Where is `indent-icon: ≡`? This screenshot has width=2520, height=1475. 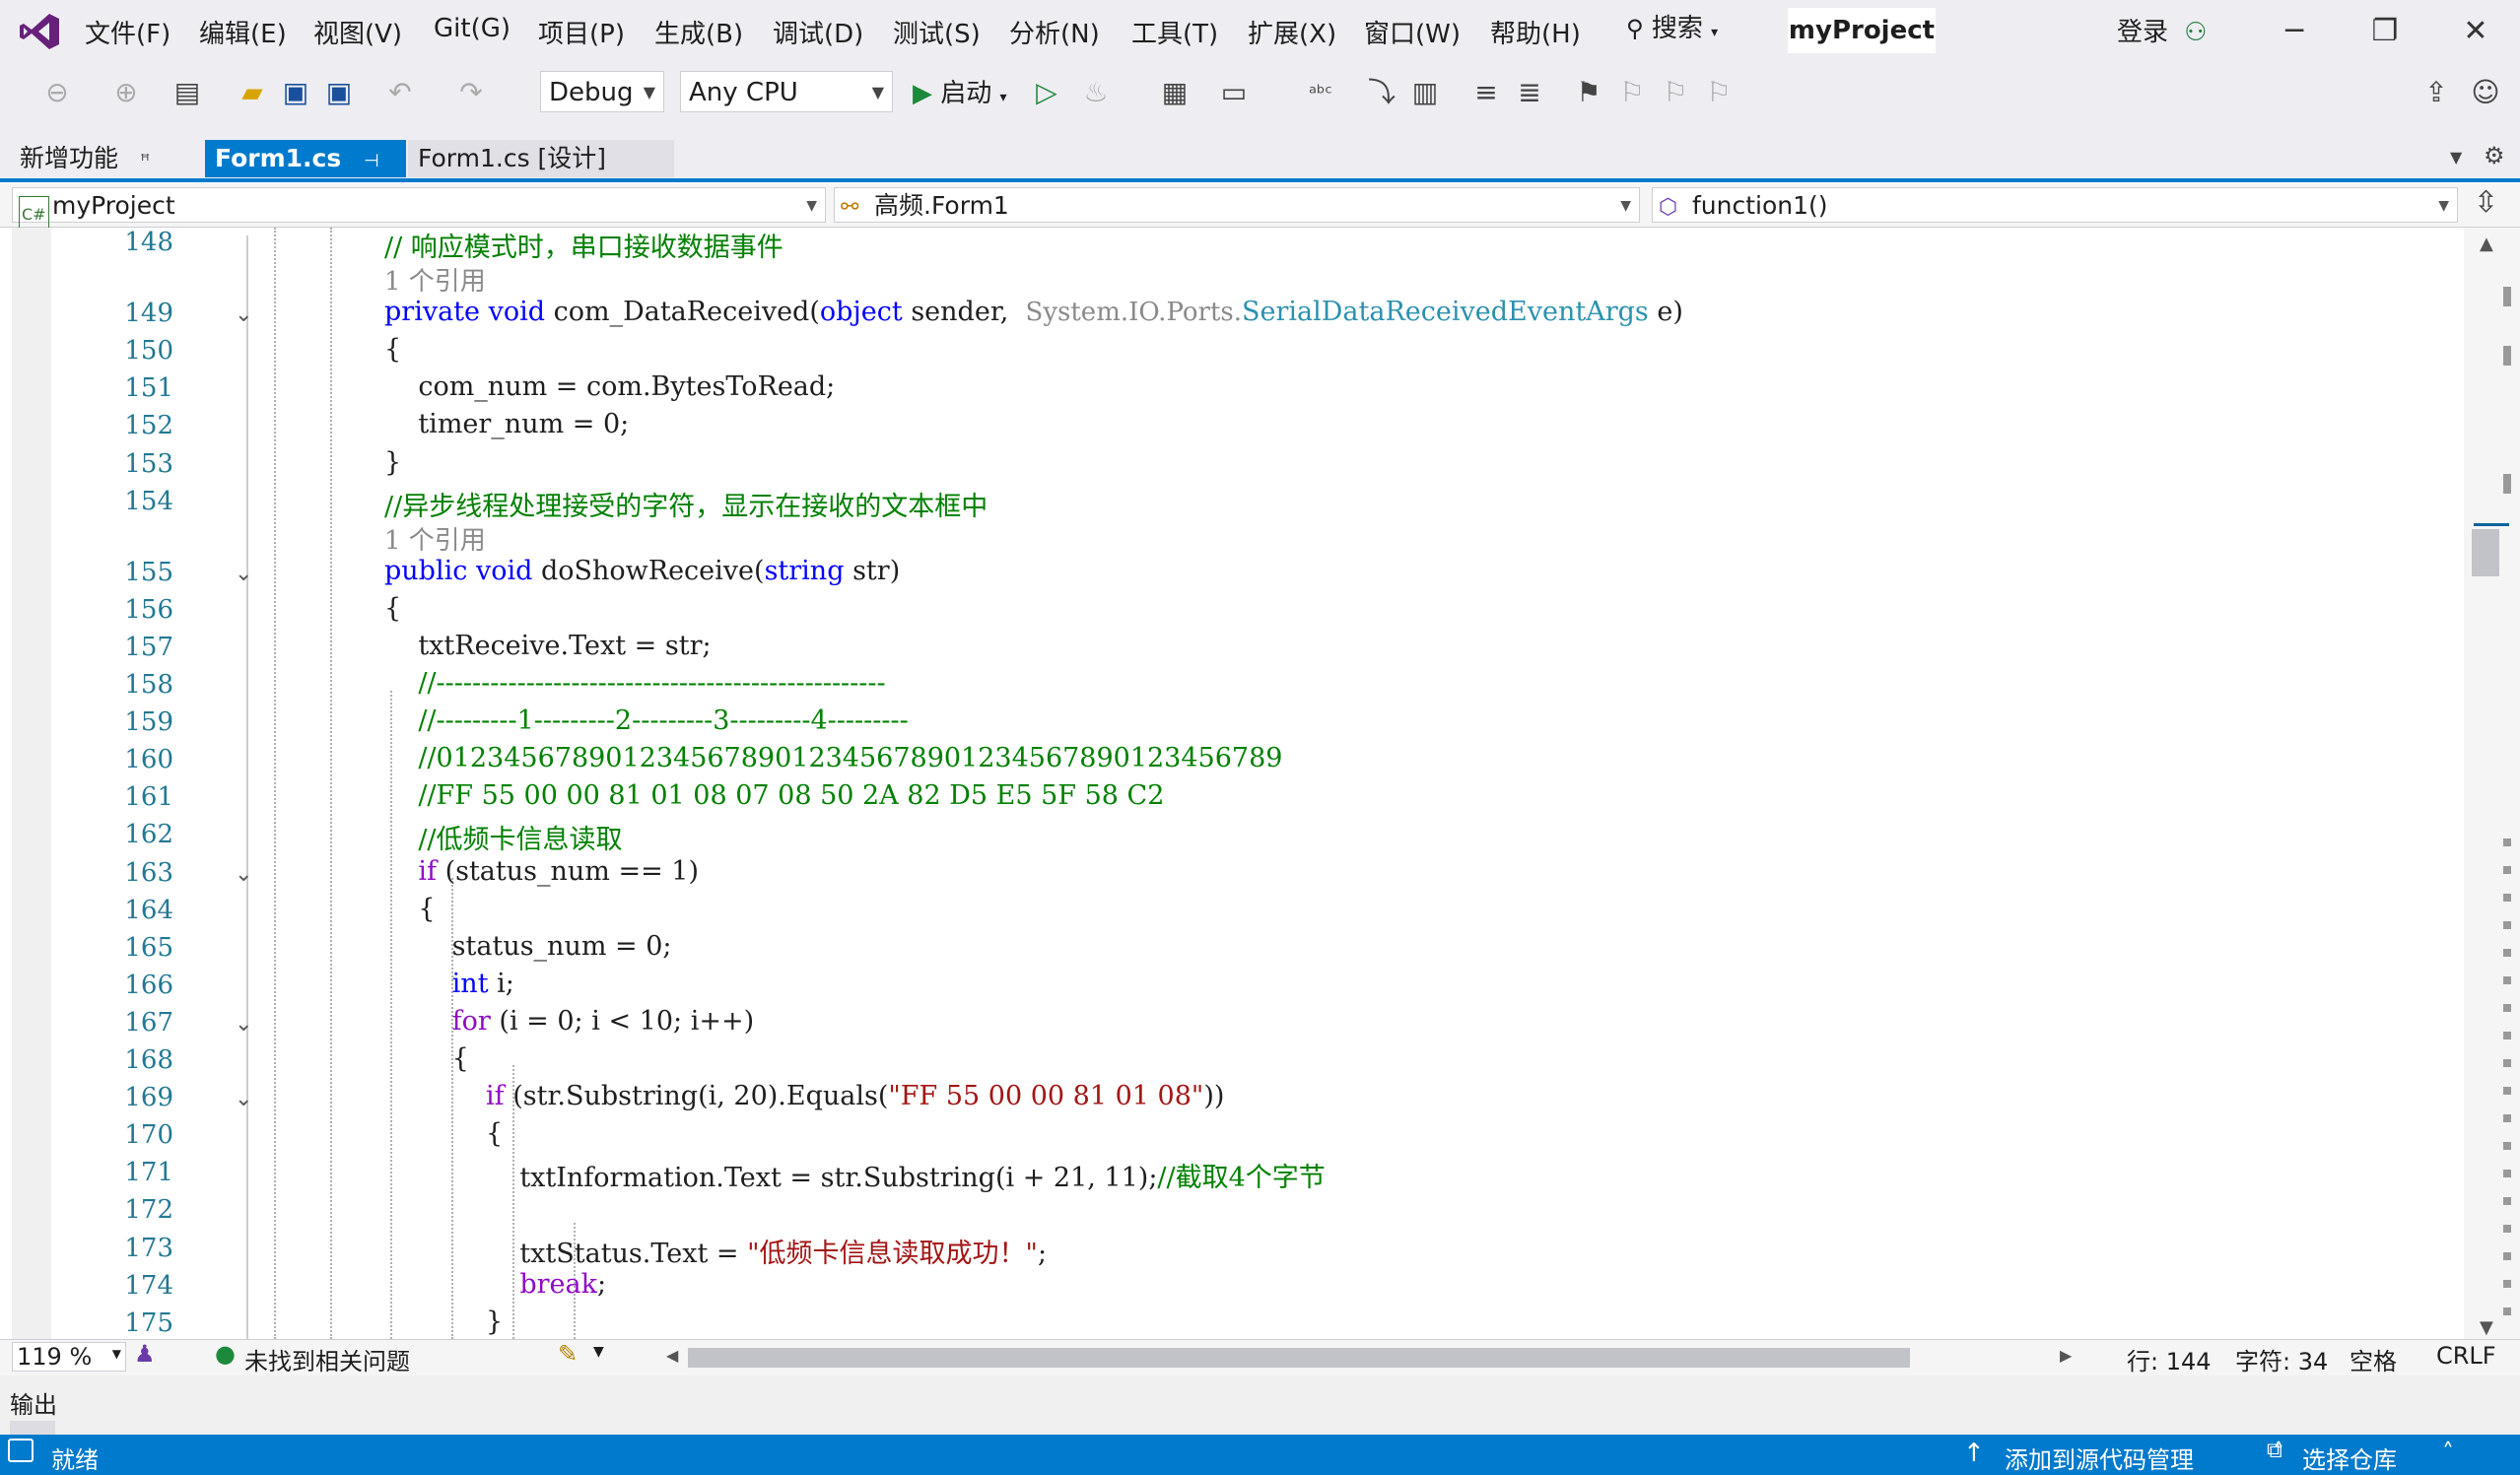
indent-icon: ≡ is located at coordinates (1486, 92).